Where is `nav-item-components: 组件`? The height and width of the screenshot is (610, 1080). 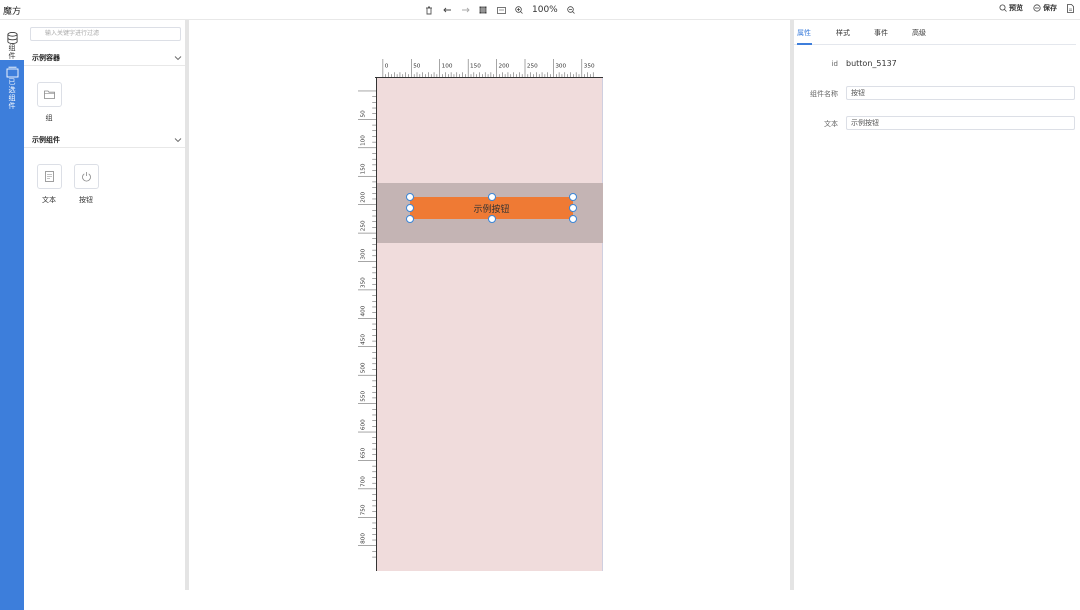
nav-item-components: 组件 is located at coordinates (12, 43).